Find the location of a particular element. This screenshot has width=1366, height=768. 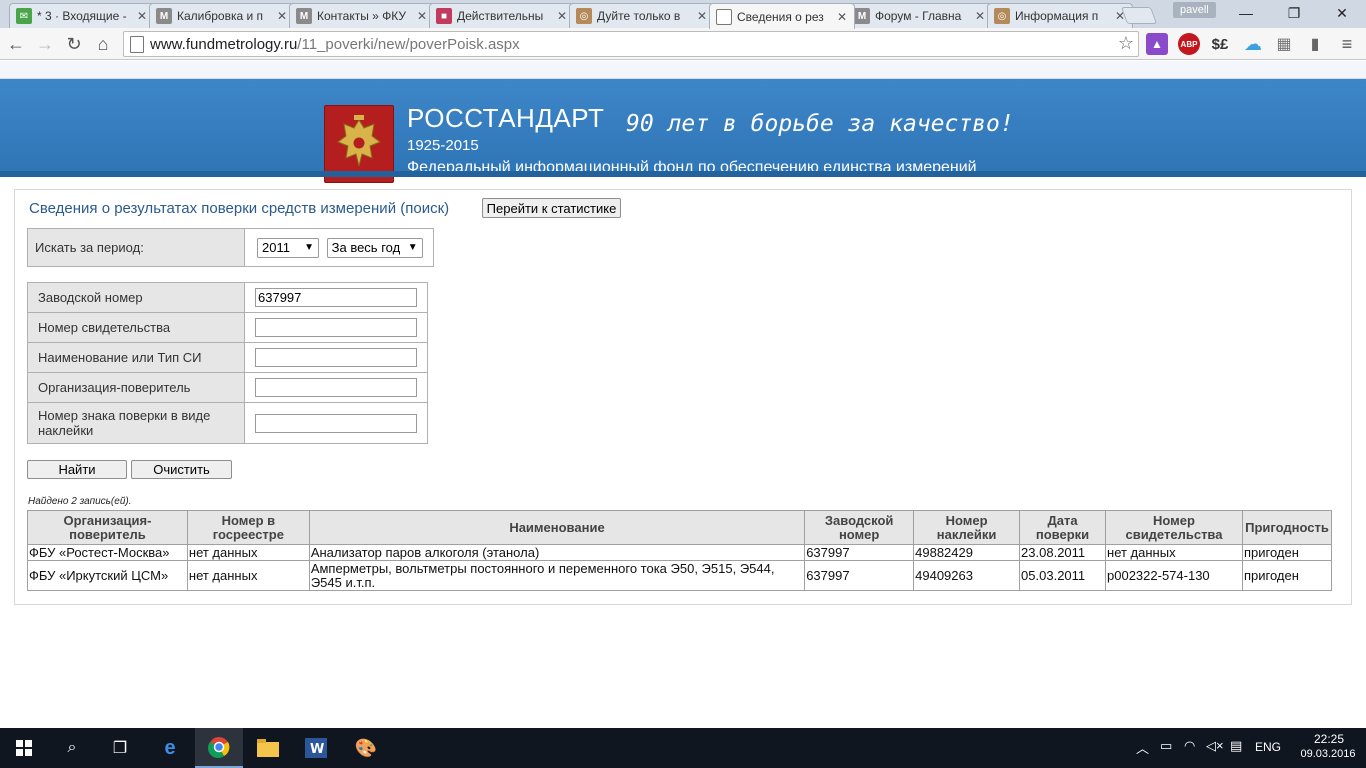

period-label: Искать за период: is located at coordinates (136, 247).